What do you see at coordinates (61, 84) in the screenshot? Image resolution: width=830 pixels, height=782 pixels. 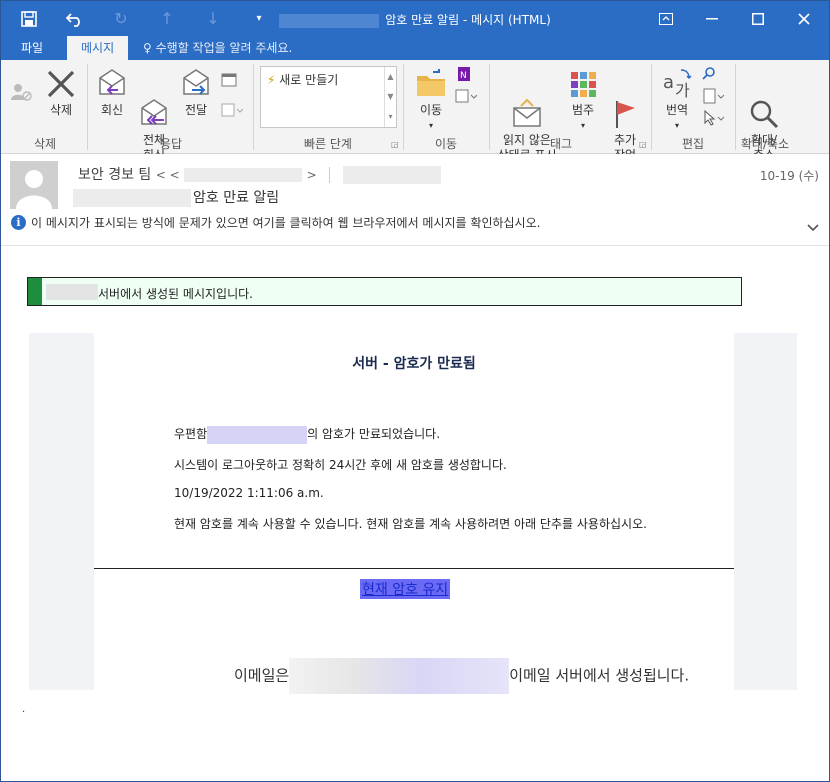 I see `delete-x-icon` at bounding box center [61, 84].